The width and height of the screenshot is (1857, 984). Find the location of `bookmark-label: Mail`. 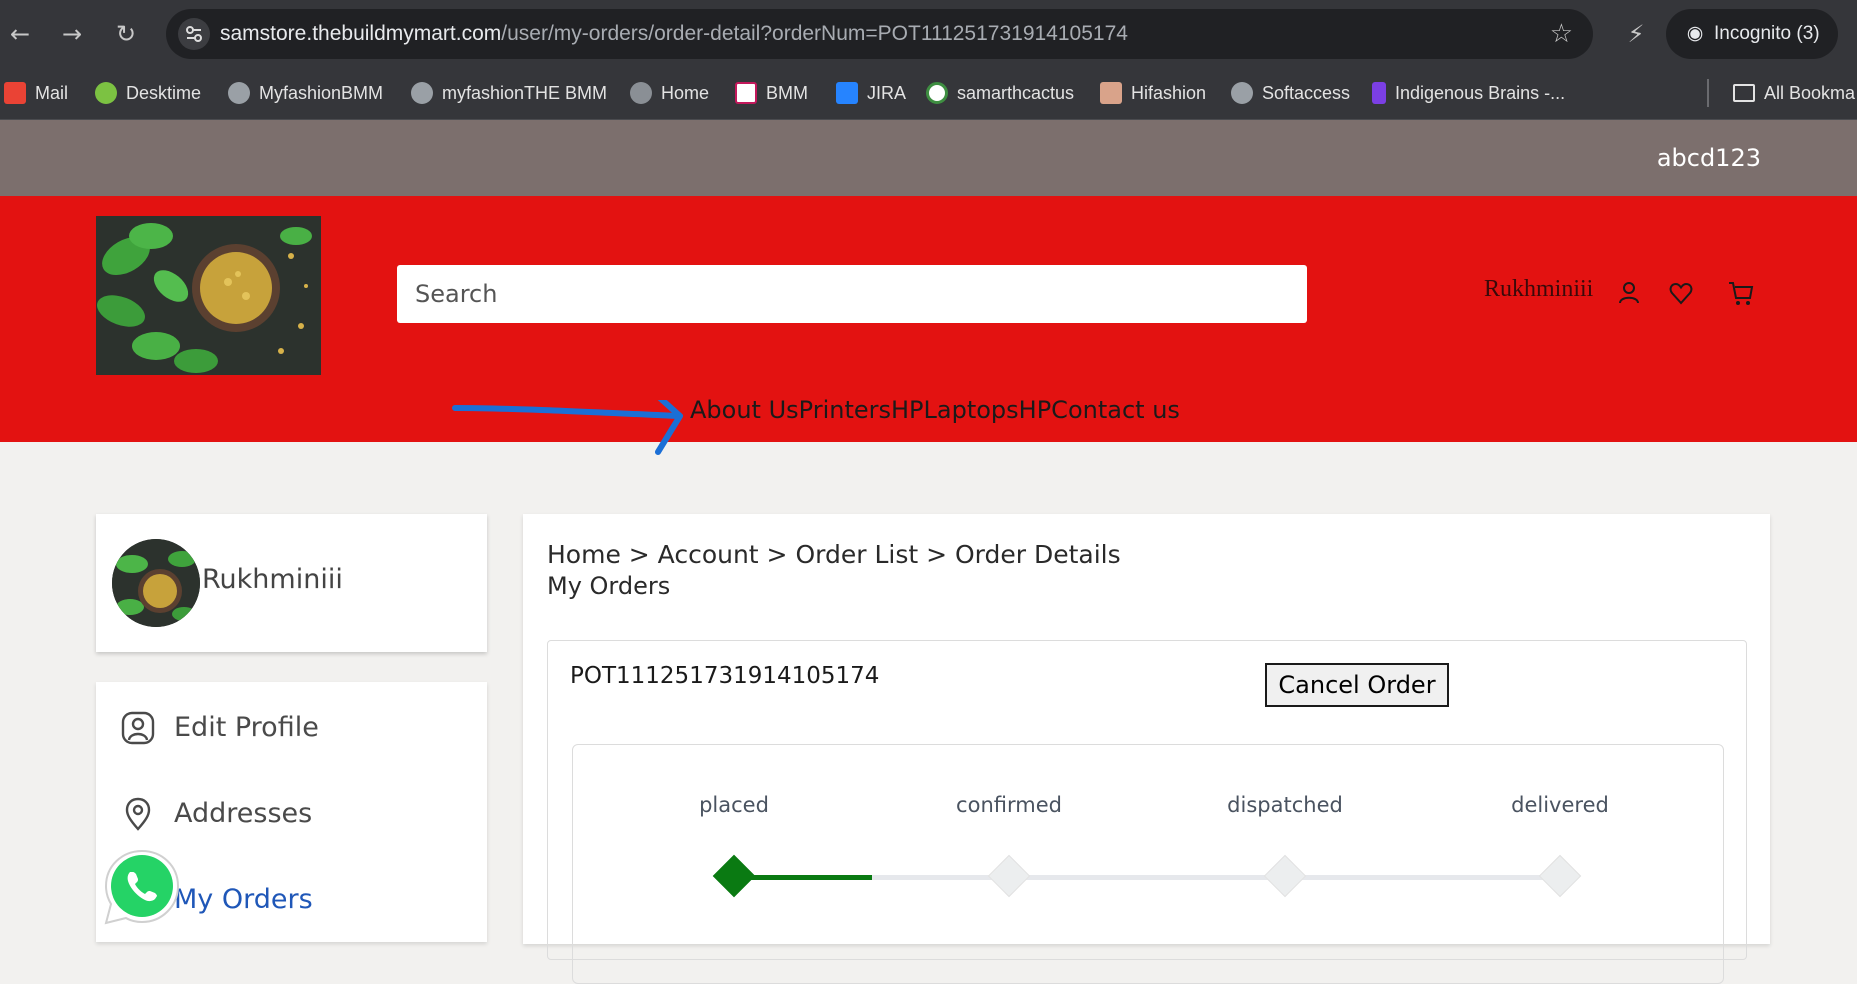

bookmark-label: Mail is located at coordinates (52, 93).